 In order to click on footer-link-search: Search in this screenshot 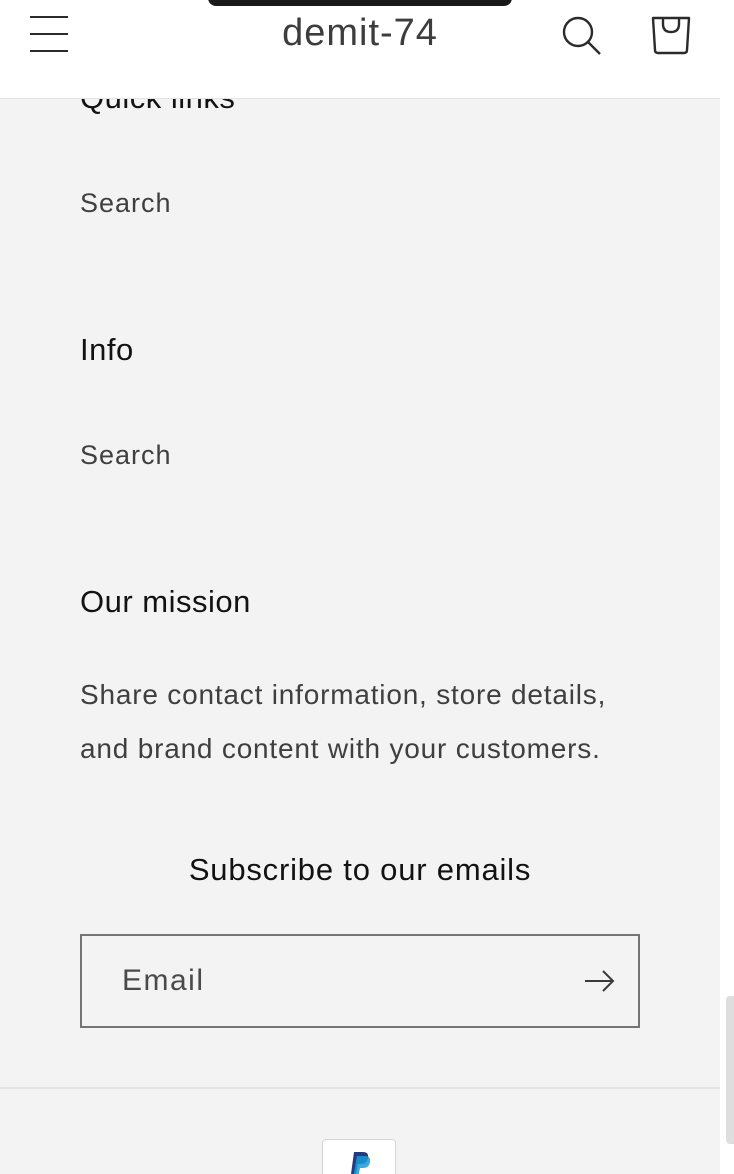, I will do `click(126, 203)`.